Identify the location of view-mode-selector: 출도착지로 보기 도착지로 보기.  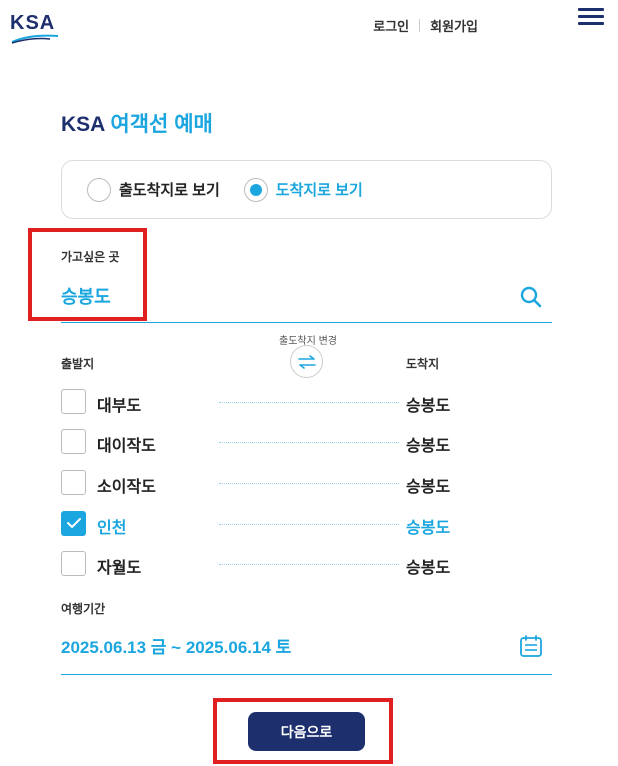
(306, 189).